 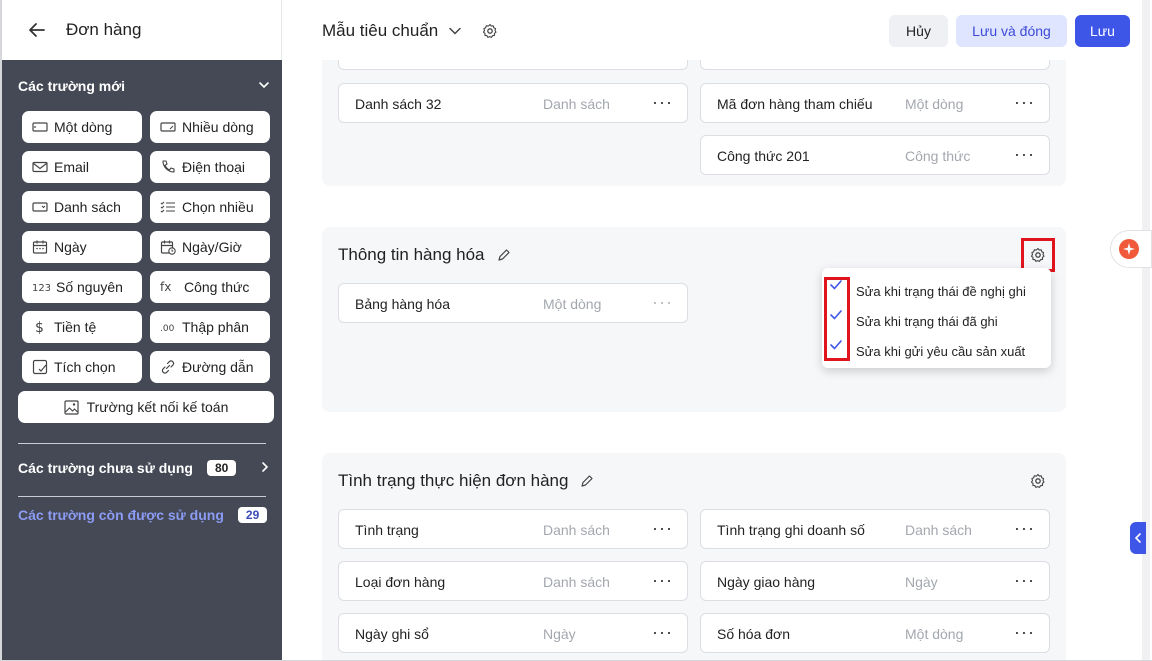 I want to click on sidebar-header: Đơn hàng, so click(x=141, y=30).